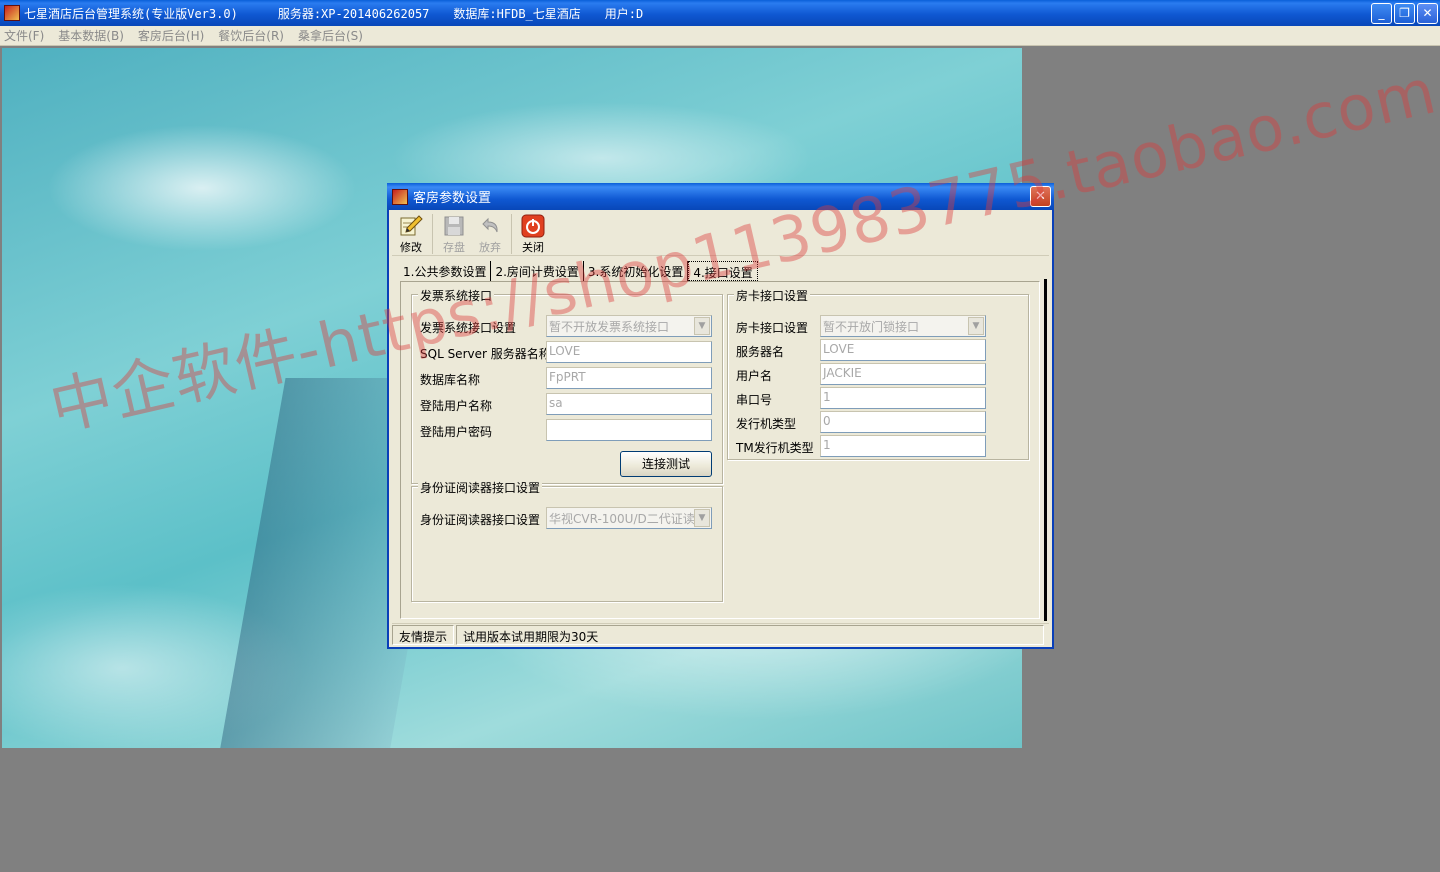 The height and width of the screenshot is (872, 1440). I want to click on database-info: 数据库:HFDB_七星酒店, so click(517, 13).